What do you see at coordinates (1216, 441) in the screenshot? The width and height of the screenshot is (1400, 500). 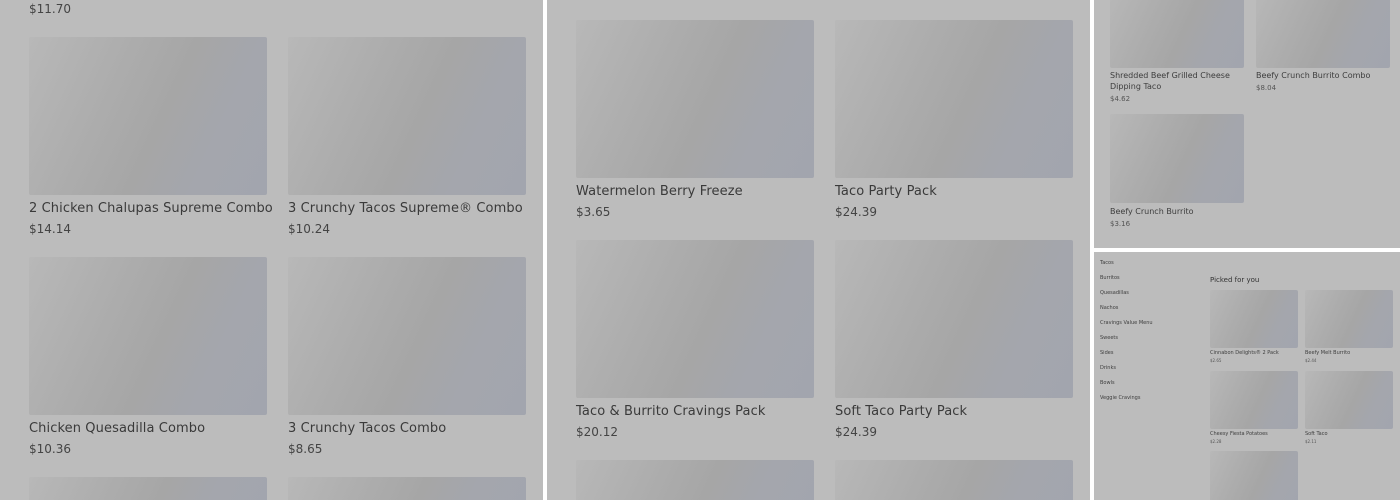 I see `item-price: $2.28` at bounding box center [1216, 441].